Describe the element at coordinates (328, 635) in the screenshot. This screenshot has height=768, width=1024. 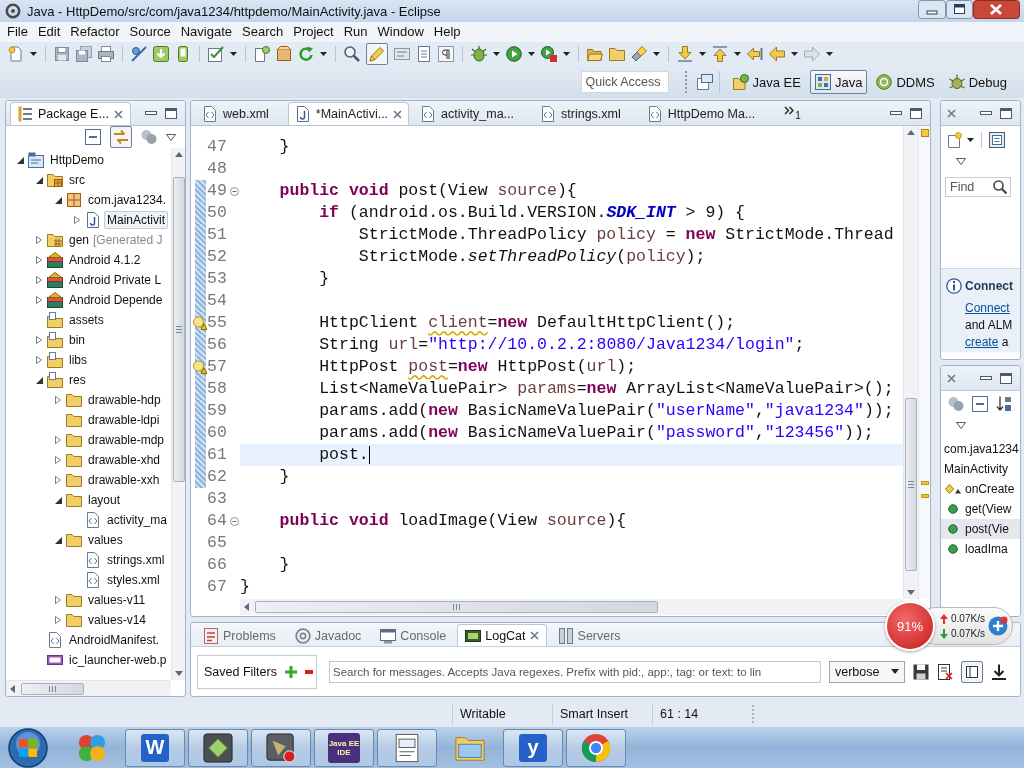
I see `view-tab: Javadoc` at that location.